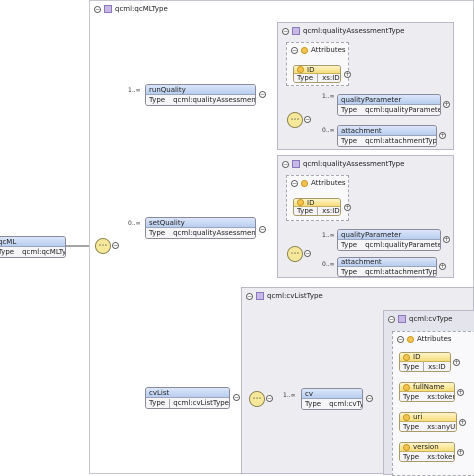 The height and width of the screenshot is (476, 474). Describe the element at coordinates (44, 252) in the screenshot. I see `root-element-type: qcml:qcMLType` at that location.